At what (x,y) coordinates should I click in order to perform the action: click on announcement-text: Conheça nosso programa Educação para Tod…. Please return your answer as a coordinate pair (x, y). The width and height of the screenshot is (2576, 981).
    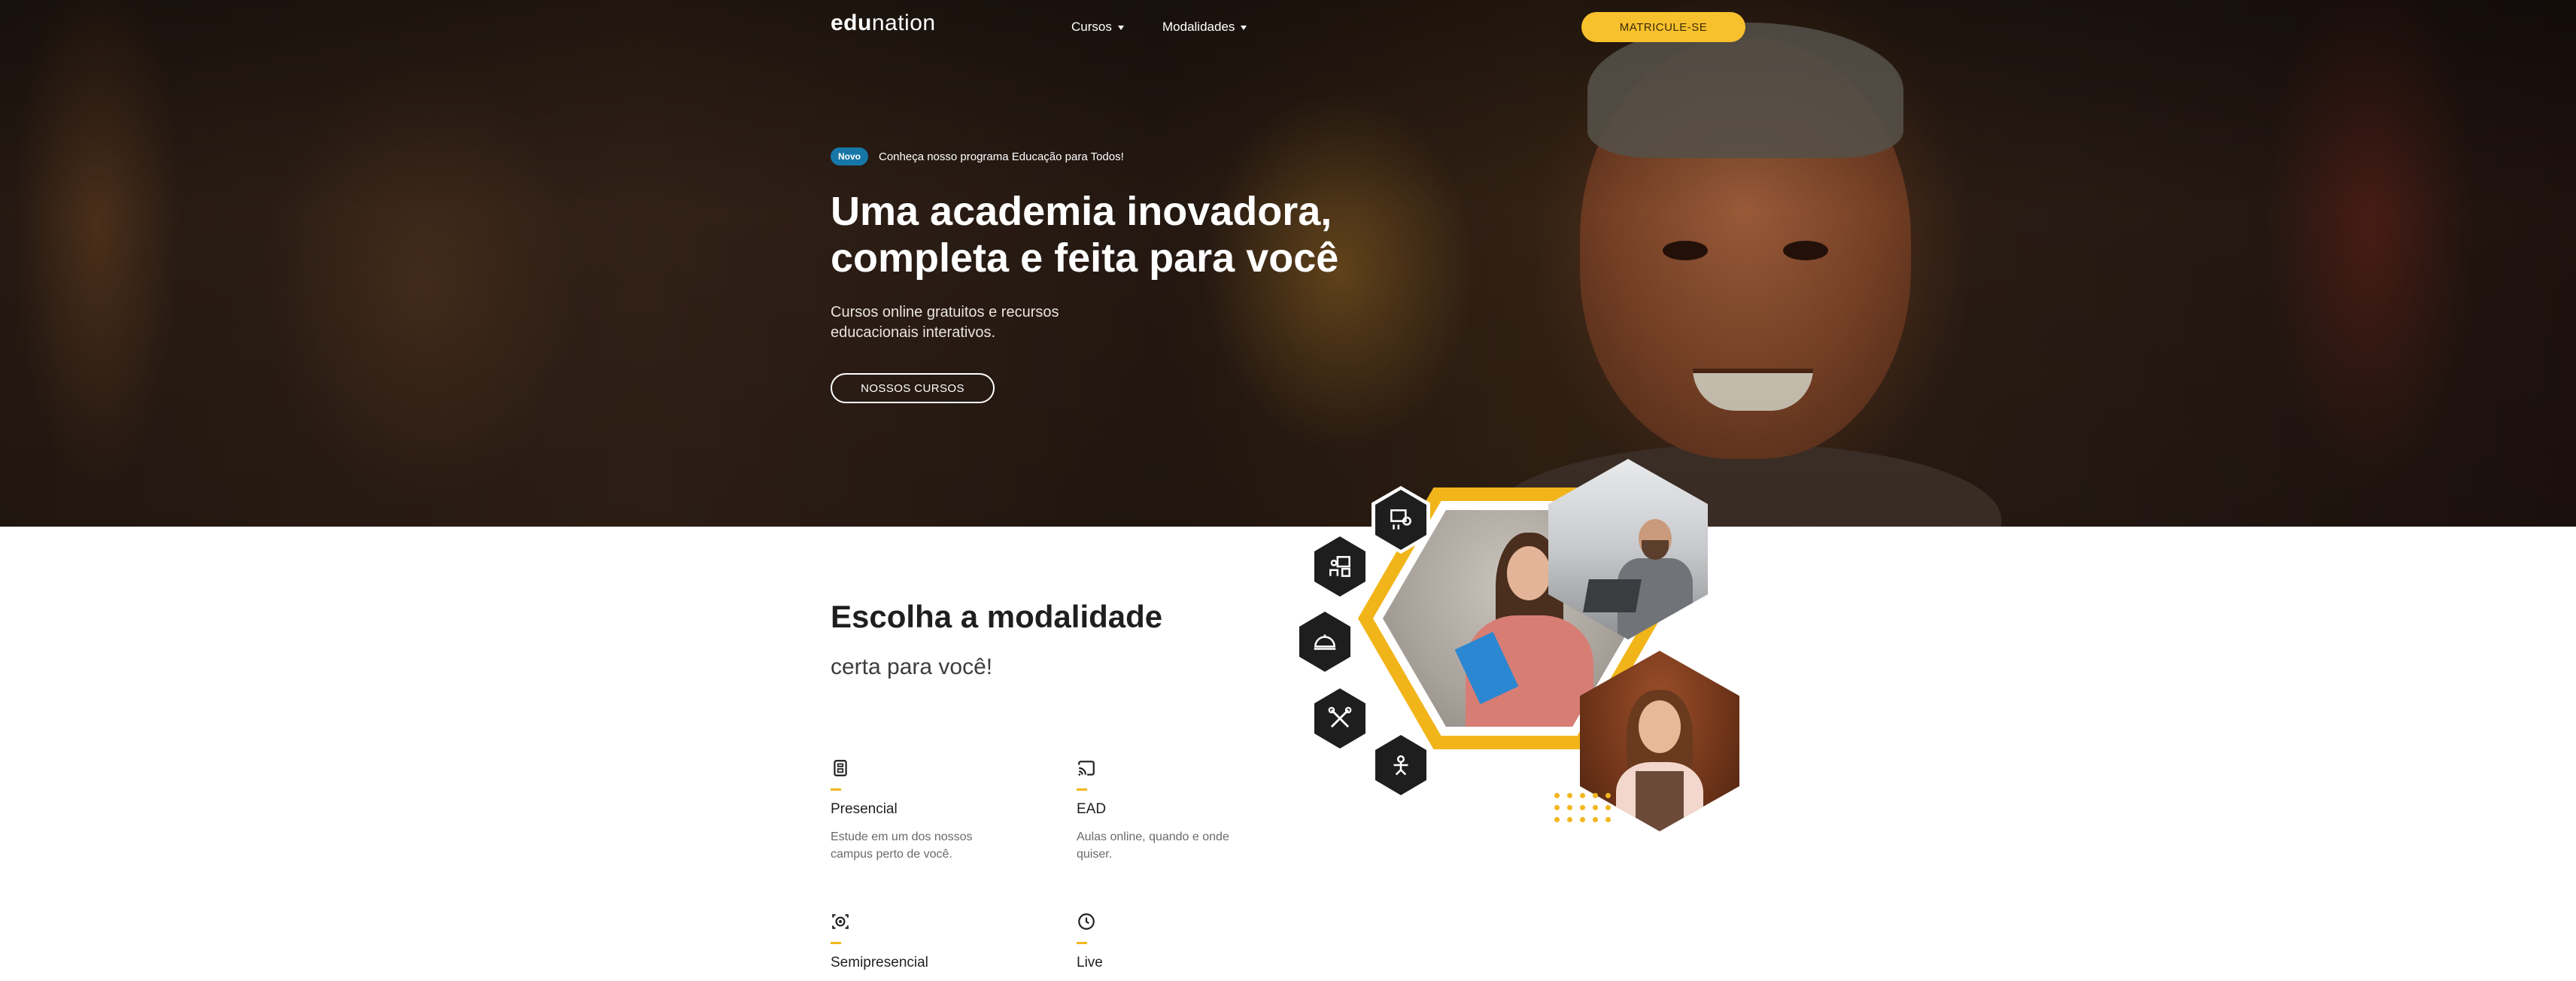
    Looking at the image, I should click on (1002, 156).